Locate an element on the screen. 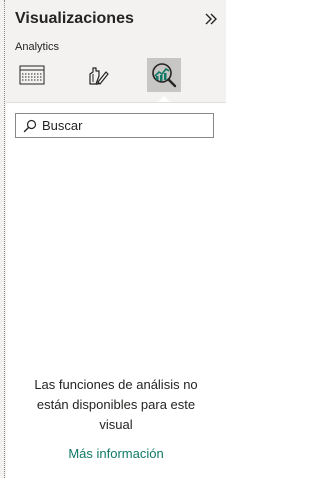 The width and height of the screenshot is (320, 478). tab-analytics is located at coordinates (164, 75).